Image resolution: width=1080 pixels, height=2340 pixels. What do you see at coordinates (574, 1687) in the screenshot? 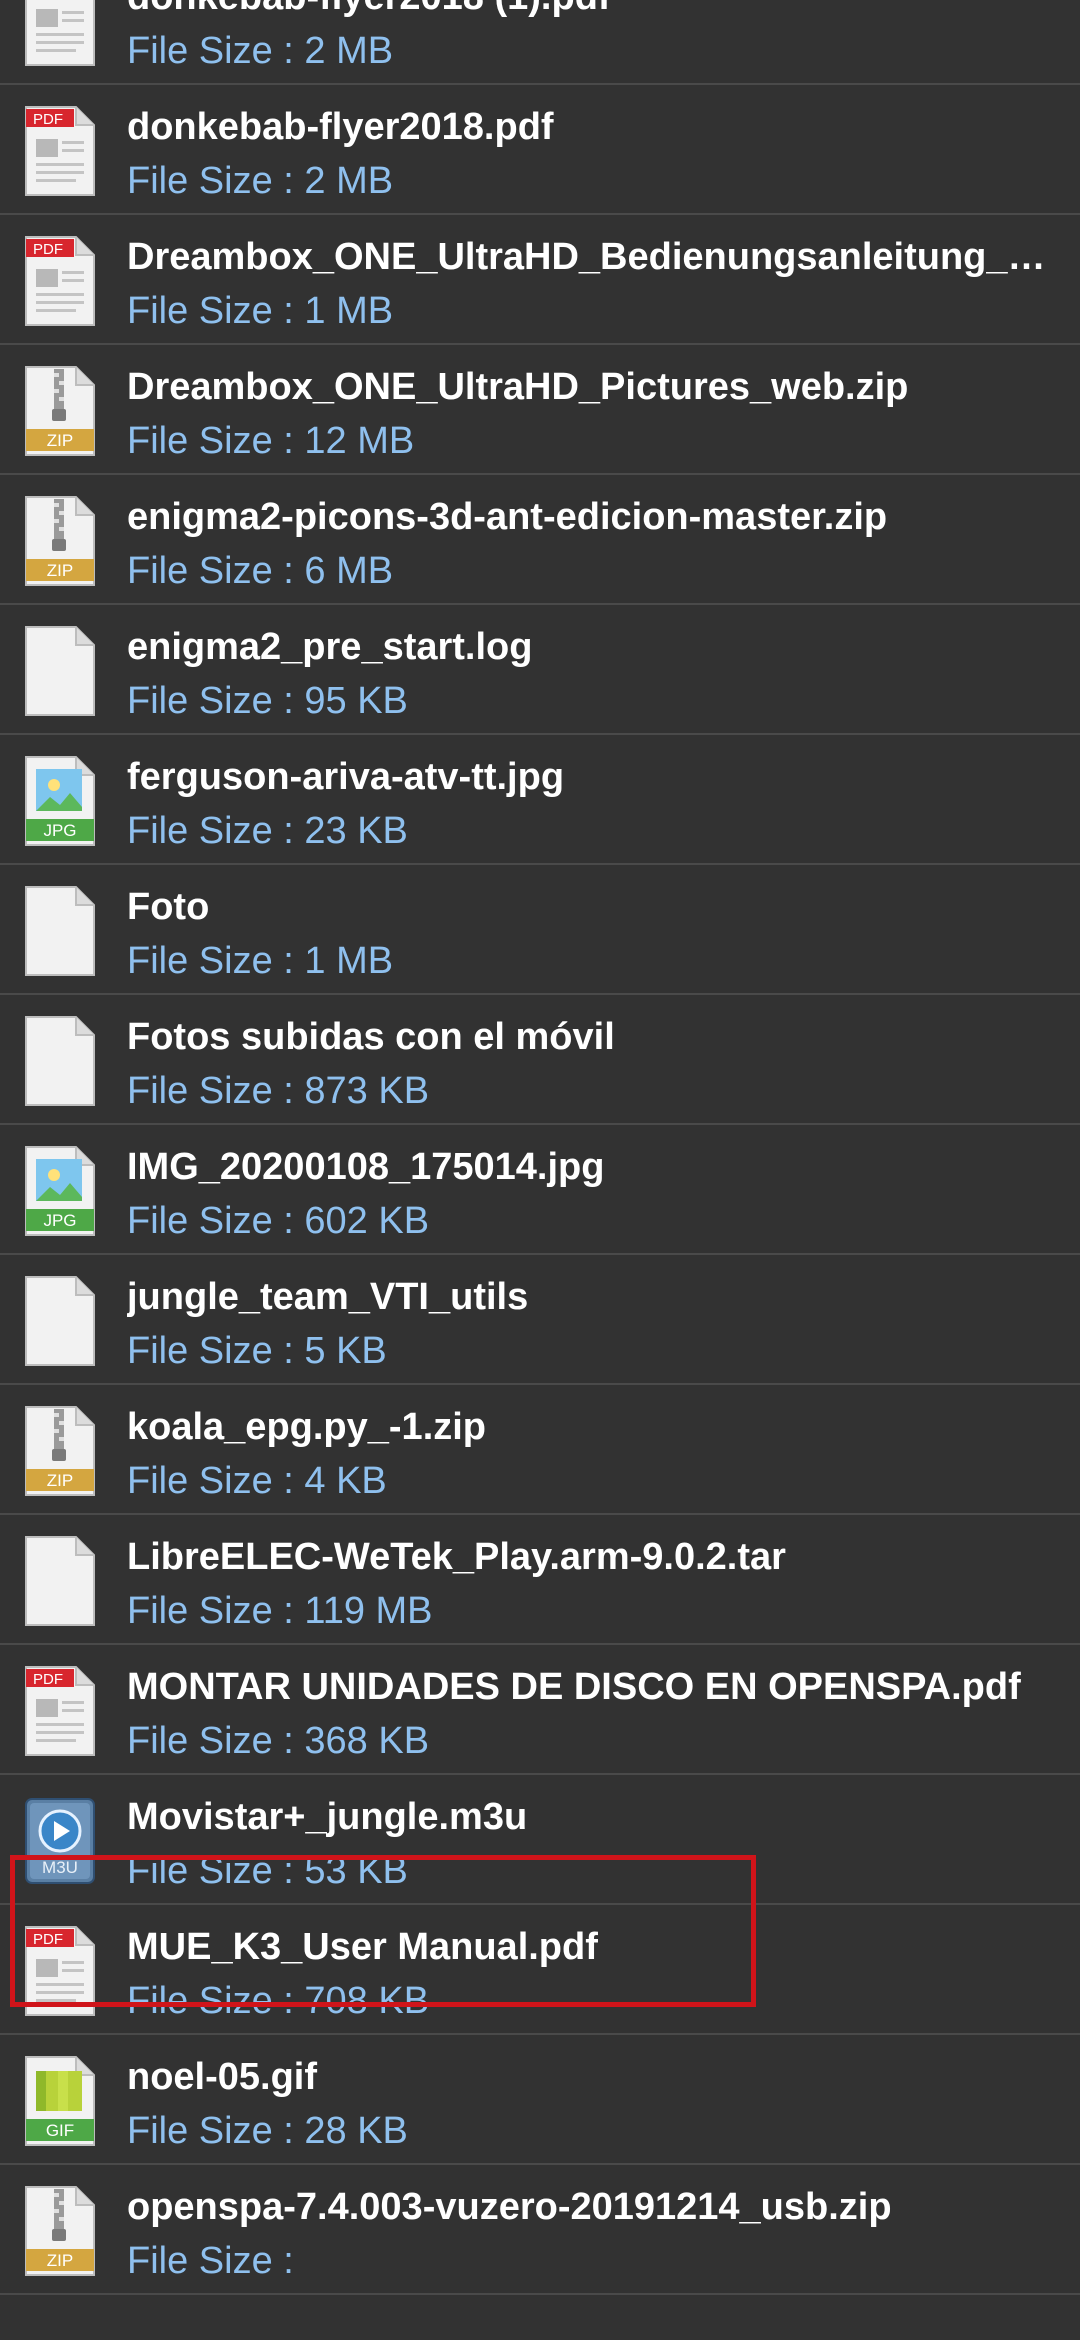
I see `file-name: MONTAR UNIDADES DE DISCO EN OPENSPA.pdf` at bounding box center [574, 1687].